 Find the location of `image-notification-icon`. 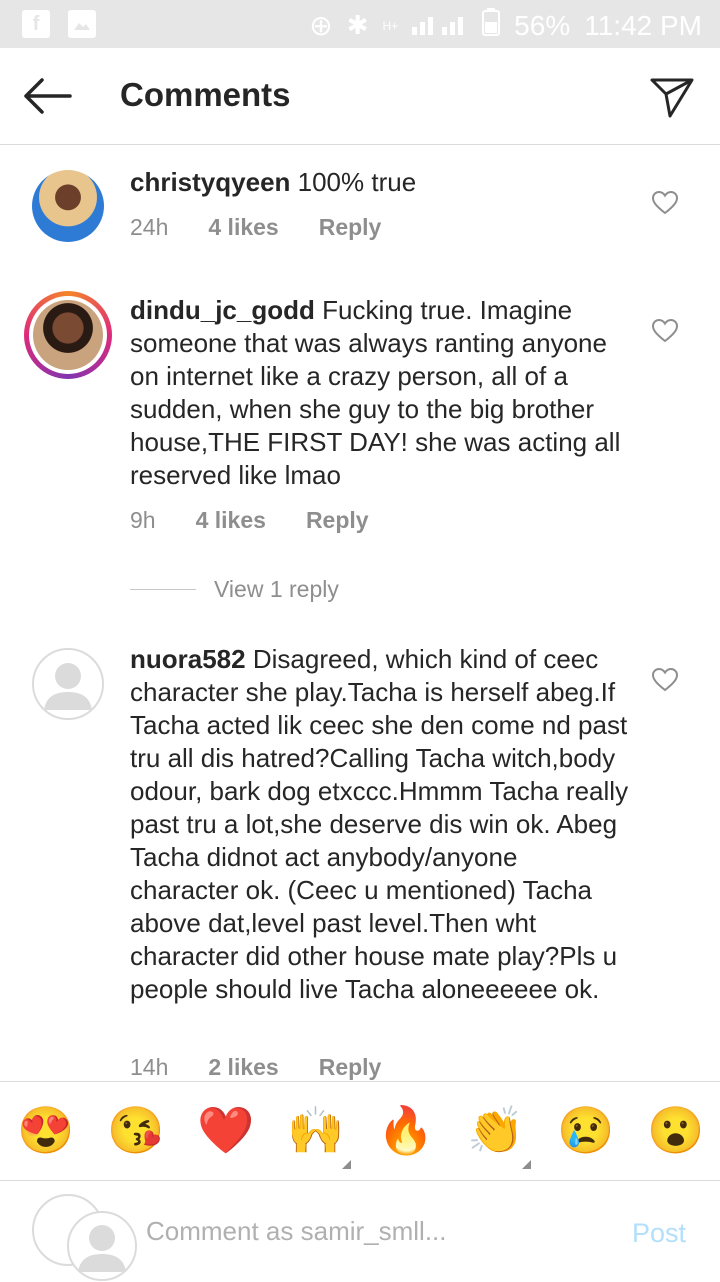

image-notification-icon is located at coordinates (82, 24).